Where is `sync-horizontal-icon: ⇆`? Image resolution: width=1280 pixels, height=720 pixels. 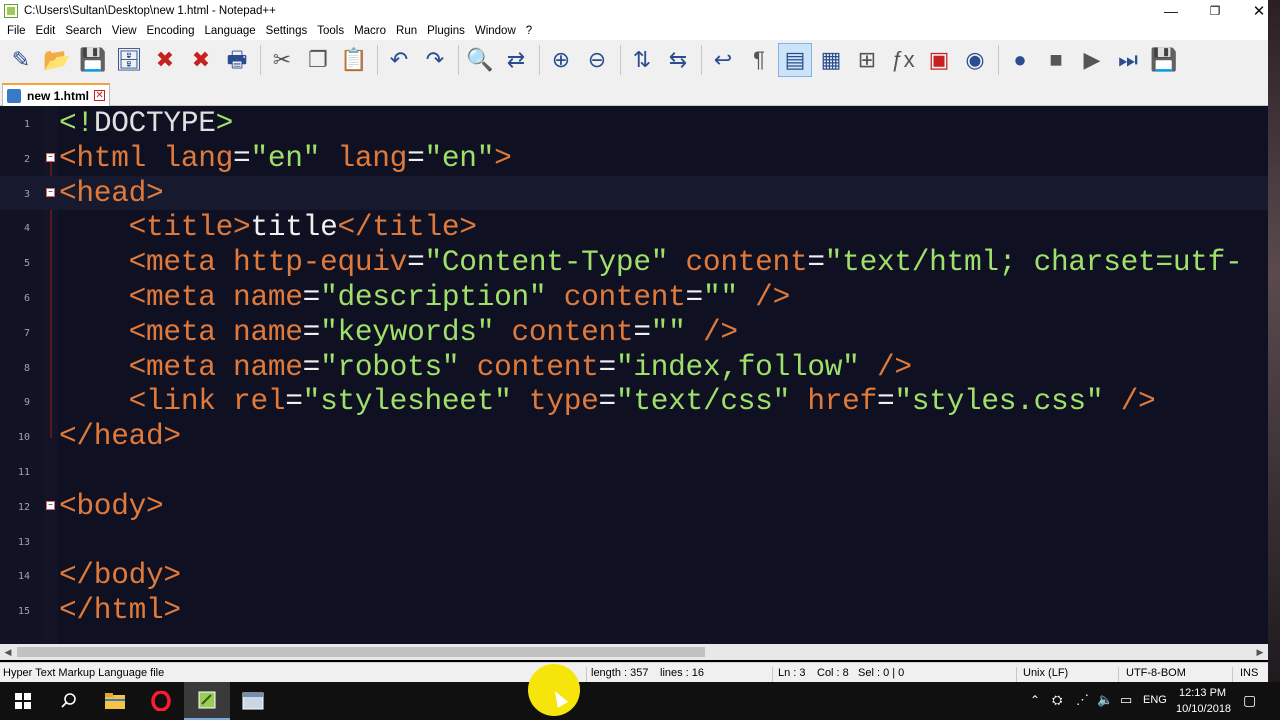 sync-horizontal-icon: ⇆ is located at coordinates (678, 60).